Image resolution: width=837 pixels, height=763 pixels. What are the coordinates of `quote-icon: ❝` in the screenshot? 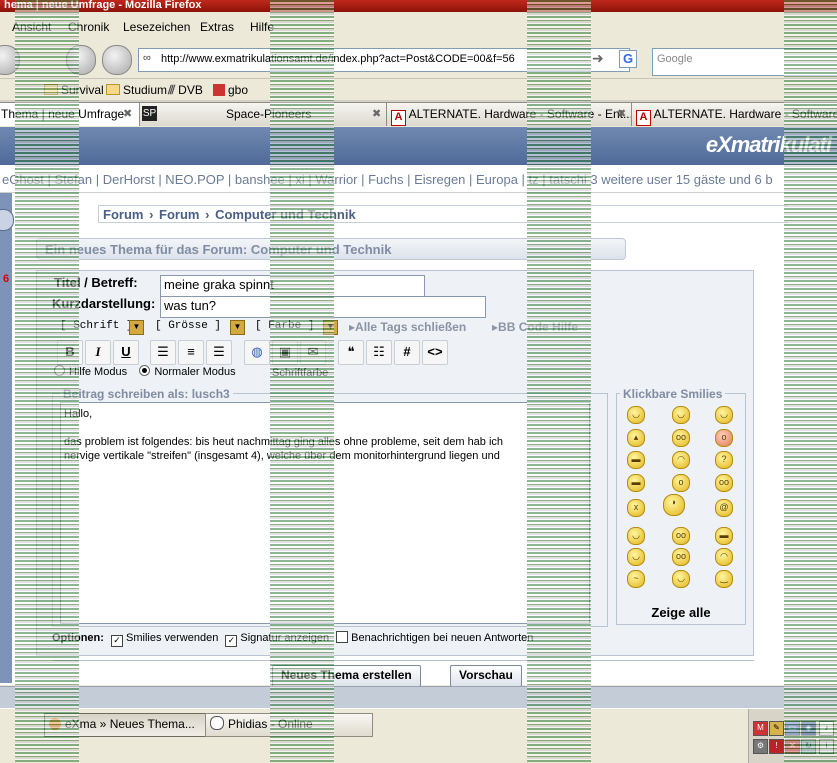 It's located at (351, 352).